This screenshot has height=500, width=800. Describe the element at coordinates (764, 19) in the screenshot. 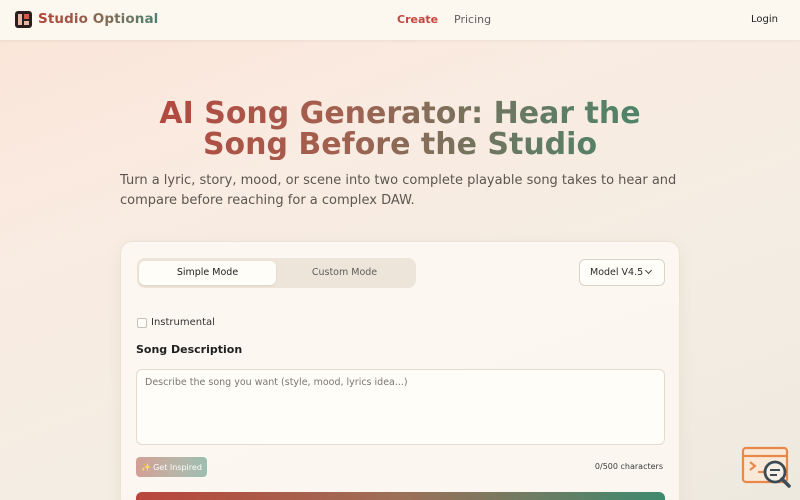

I see `login-link: Login` at that location.